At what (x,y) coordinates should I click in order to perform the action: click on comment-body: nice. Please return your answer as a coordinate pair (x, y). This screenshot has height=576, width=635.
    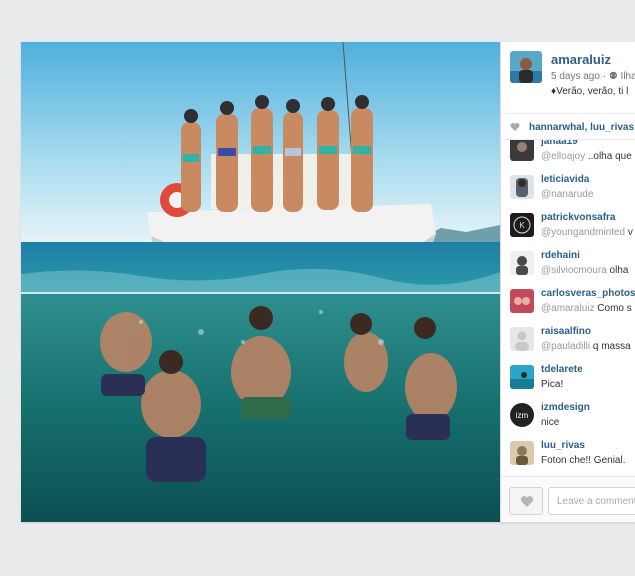
    Looking at the image, I should click on (550, 422).